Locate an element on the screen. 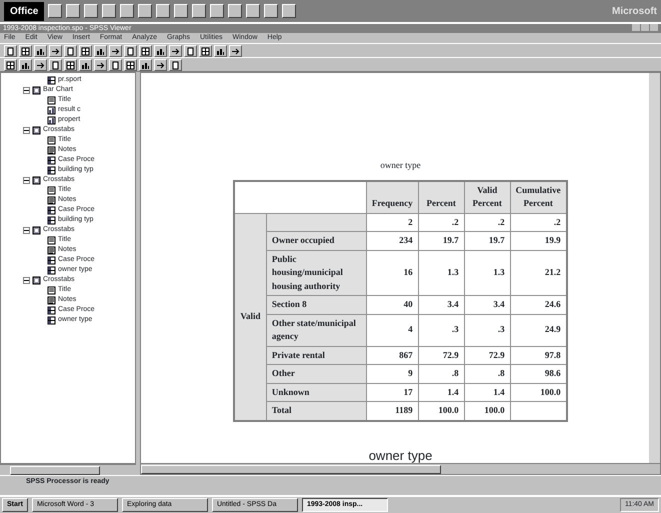 The height and width of the screenshot is (513, 661). brand-label: Microsoft is located at coordinates (634, 11).